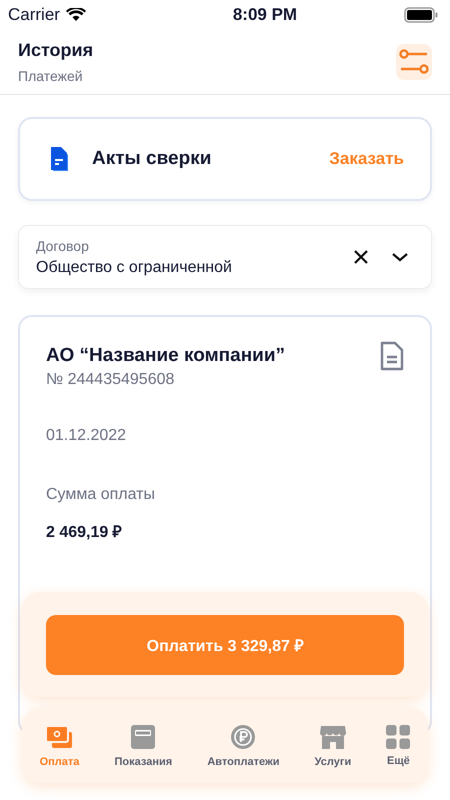  I want to click on account-number: № 244435495608, so click(111, 380).